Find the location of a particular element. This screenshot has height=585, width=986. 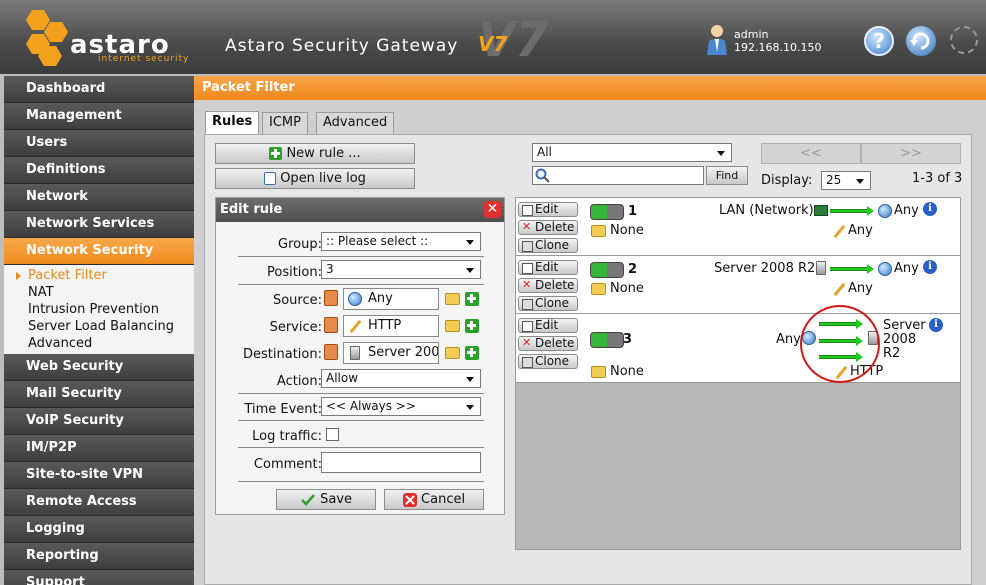

comment-input is located at coordinates (401, 462).